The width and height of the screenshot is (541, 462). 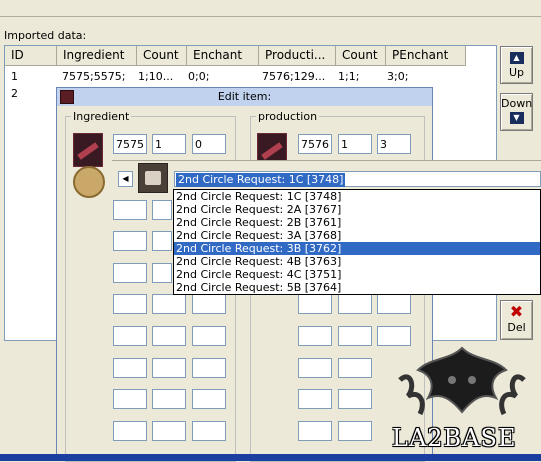 I want to click on dropdown-option: 2nd Circle Request: 4C [3751], so click(x=357, y=274).